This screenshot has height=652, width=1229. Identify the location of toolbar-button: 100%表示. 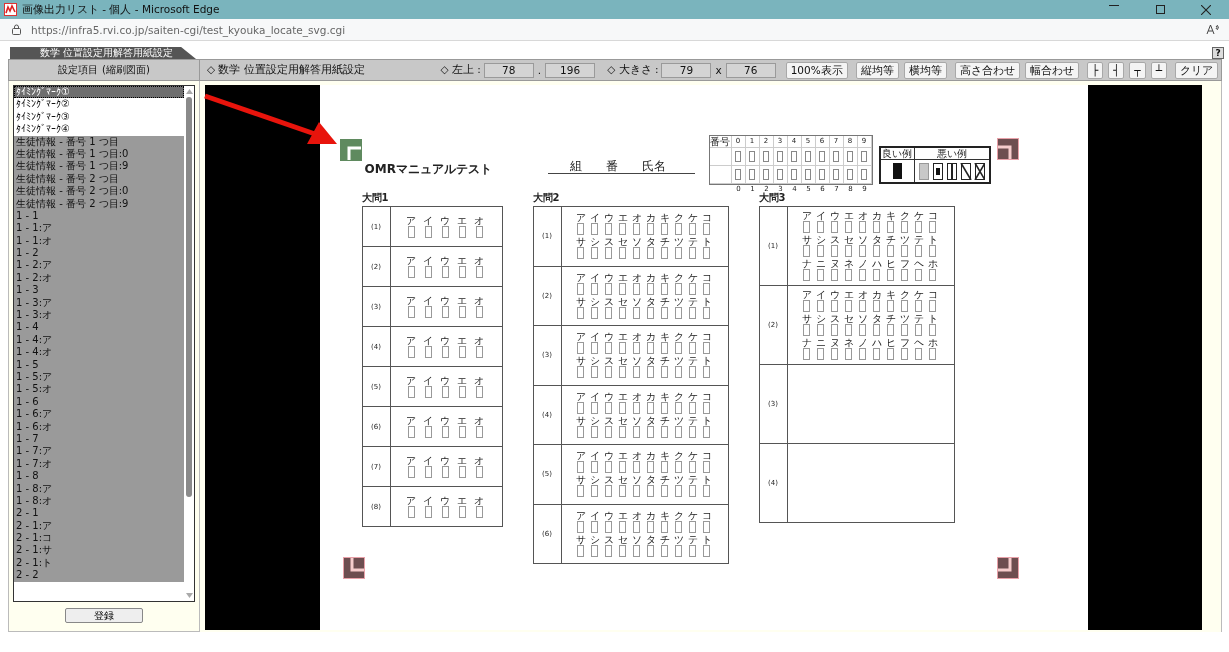
(816, 70).